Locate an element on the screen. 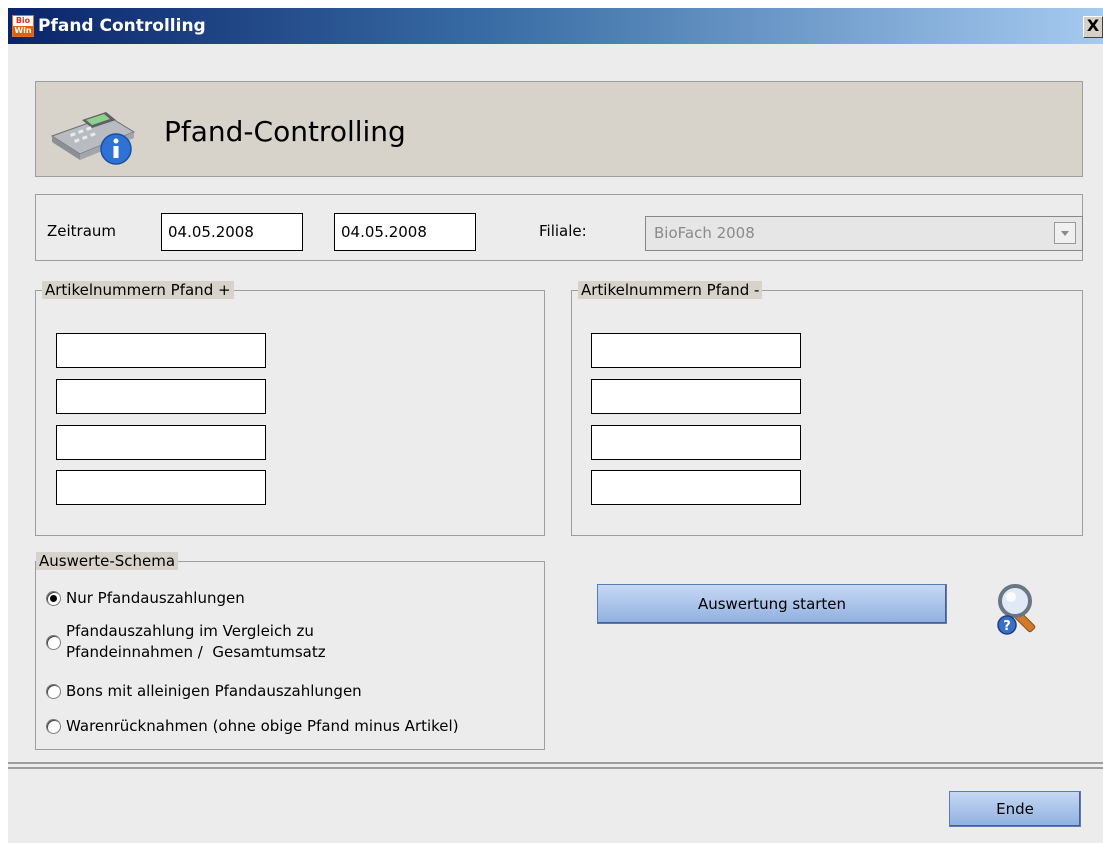  radio-label: Bons mit alleinigen Pfandauszahlungen is located at coordinates (214, 691).